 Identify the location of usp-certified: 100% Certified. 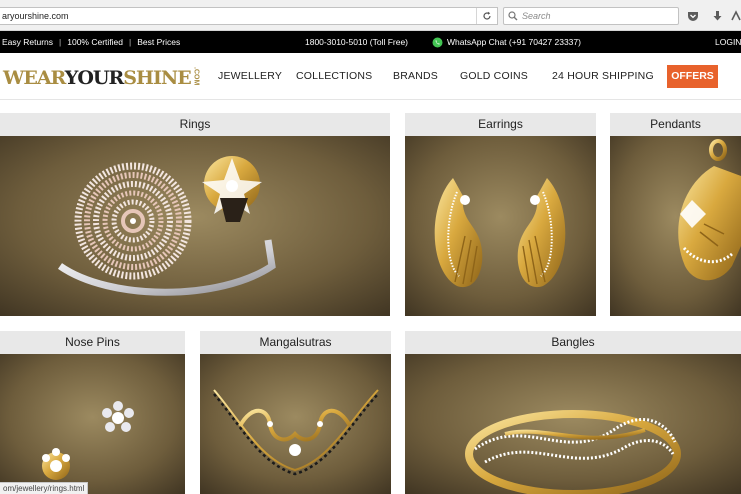
(95, 42).